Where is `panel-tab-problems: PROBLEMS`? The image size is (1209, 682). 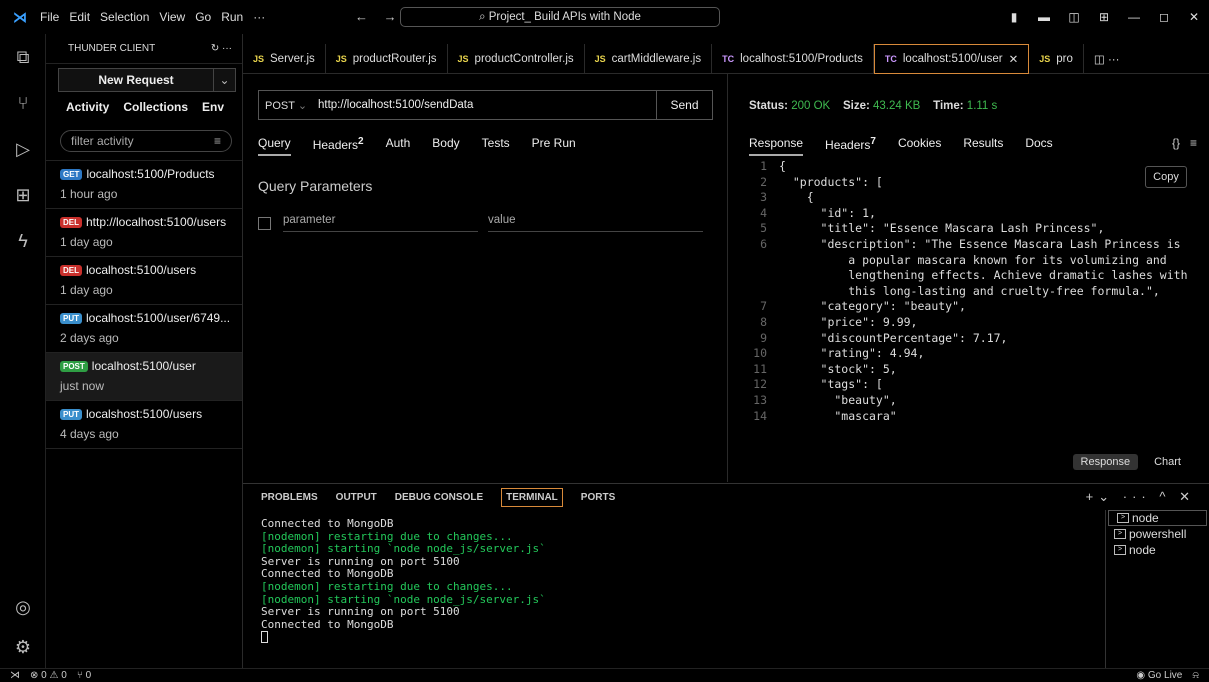 panel-tab-problems: PROBLEMS is located at coordinates (289, 499).